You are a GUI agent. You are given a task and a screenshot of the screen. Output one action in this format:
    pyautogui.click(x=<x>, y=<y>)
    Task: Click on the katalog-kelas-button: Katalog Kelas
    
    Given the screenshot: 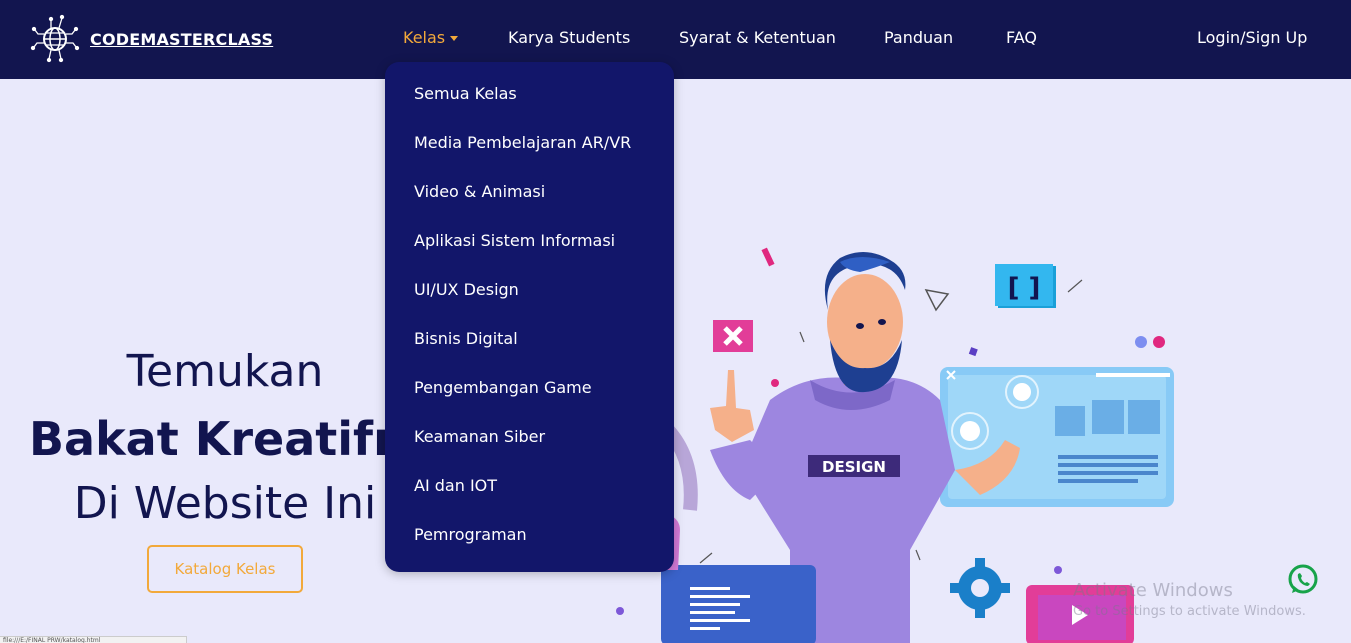 What is the action you would take?
    pyautogui.click(x=225, y=569)
    